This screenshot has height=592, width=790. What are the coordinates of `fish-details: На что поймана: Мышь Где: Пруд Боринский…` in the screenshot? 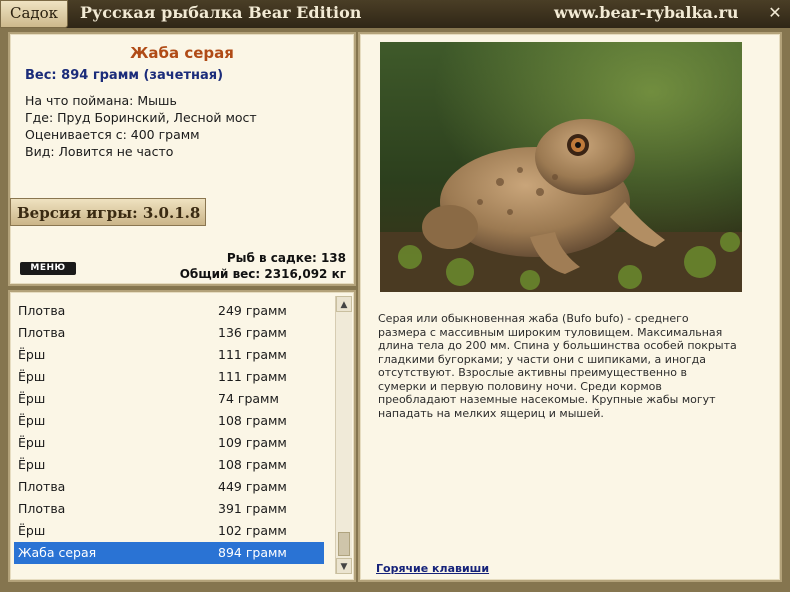 It's located at (141, 126).